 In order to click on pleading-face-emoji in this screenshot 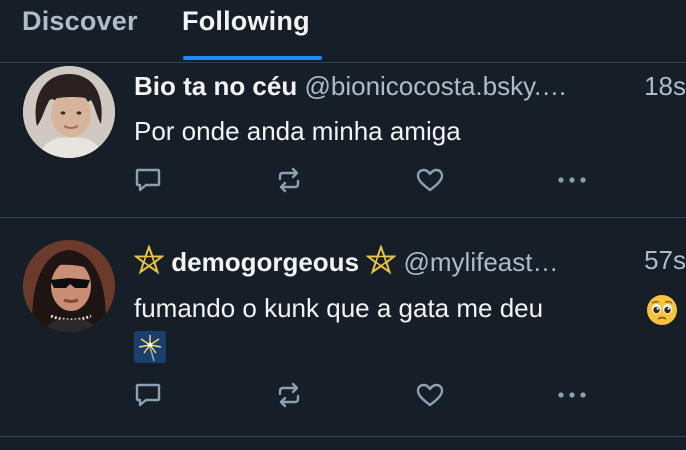, I will do `click(662, 310)`.